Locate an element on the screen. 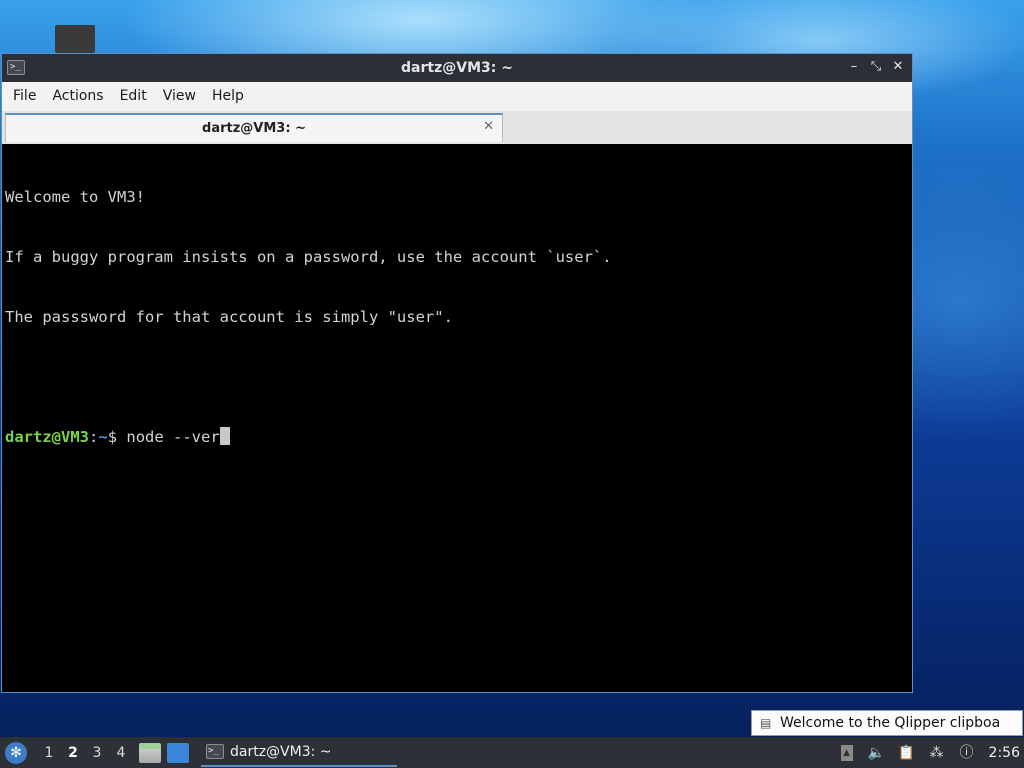 The image size is (1024, 768). menu-bar: File Actions Edit View Help is located at coordinates (457, 96).